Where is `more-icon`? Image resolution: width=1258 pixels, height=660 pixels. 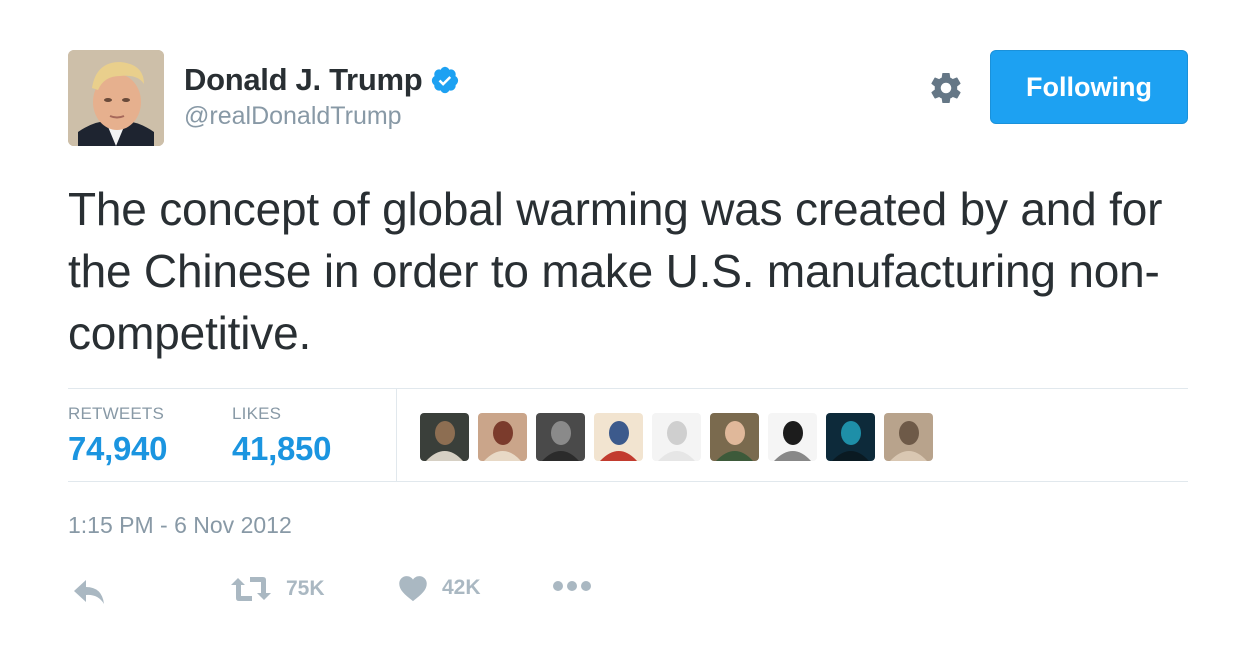
more-icon is located at coordinates (572, 586).